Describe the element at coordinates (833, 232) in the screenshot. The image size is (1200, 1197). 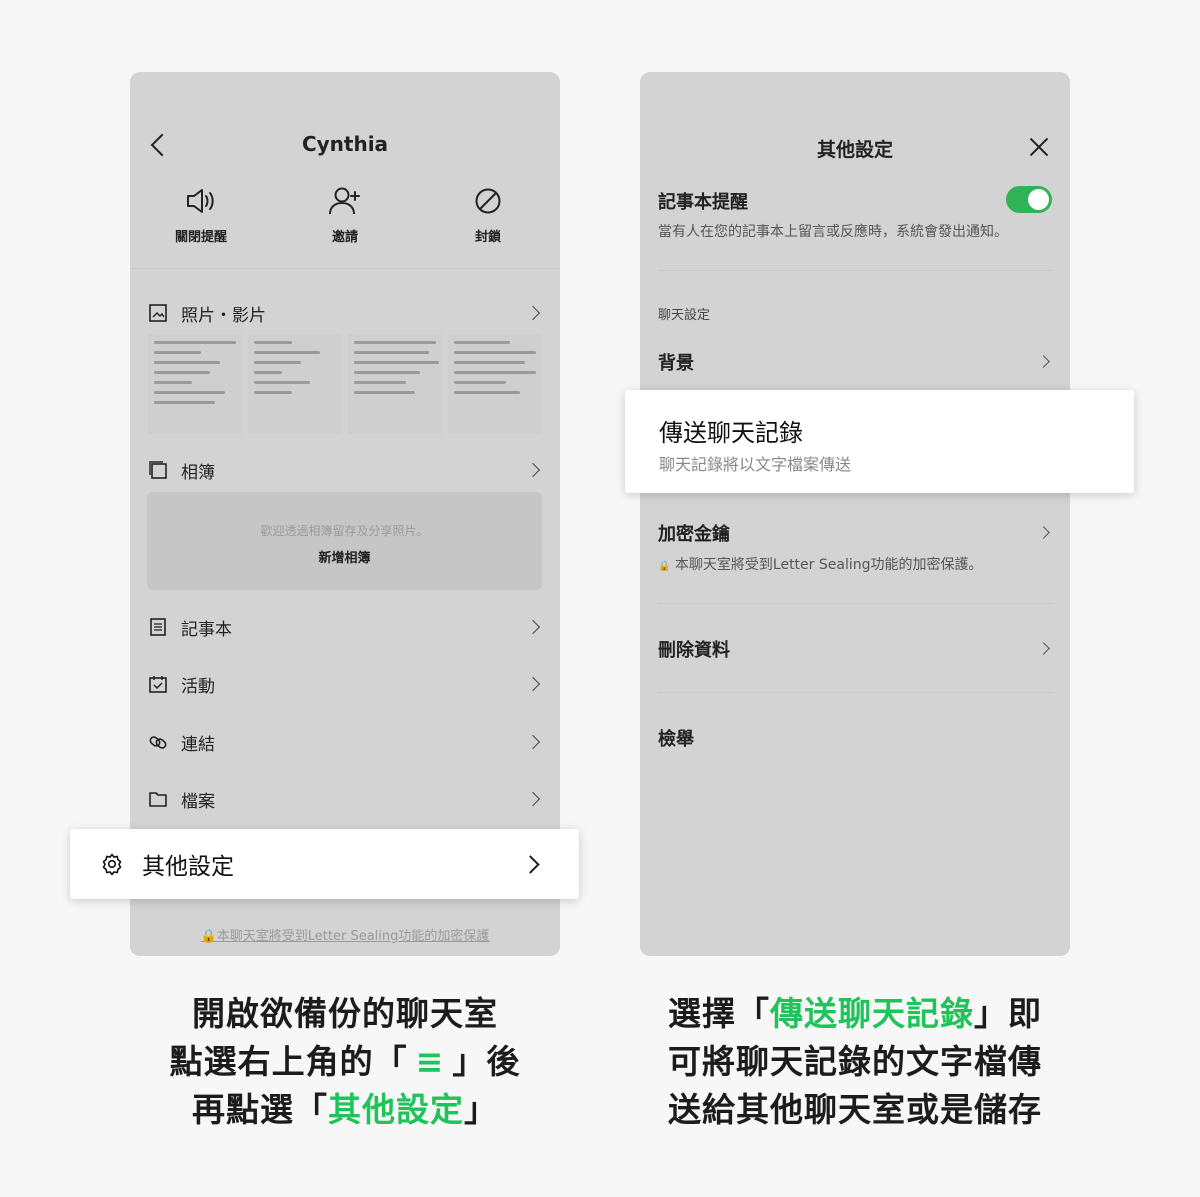
I see `note-alert-desc: 當有人在您的記事本上留言或反應時，系統會發出通知。` at that location.